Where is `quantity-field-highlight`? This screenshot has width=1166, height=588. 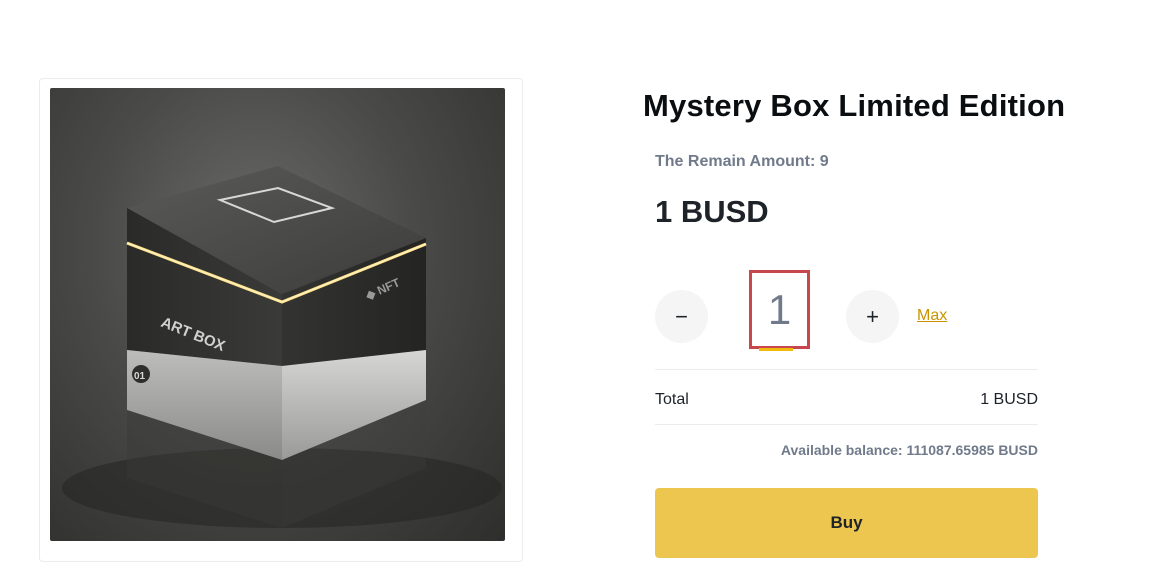 quantity-field-highlight is located at coordinates (779, 309).